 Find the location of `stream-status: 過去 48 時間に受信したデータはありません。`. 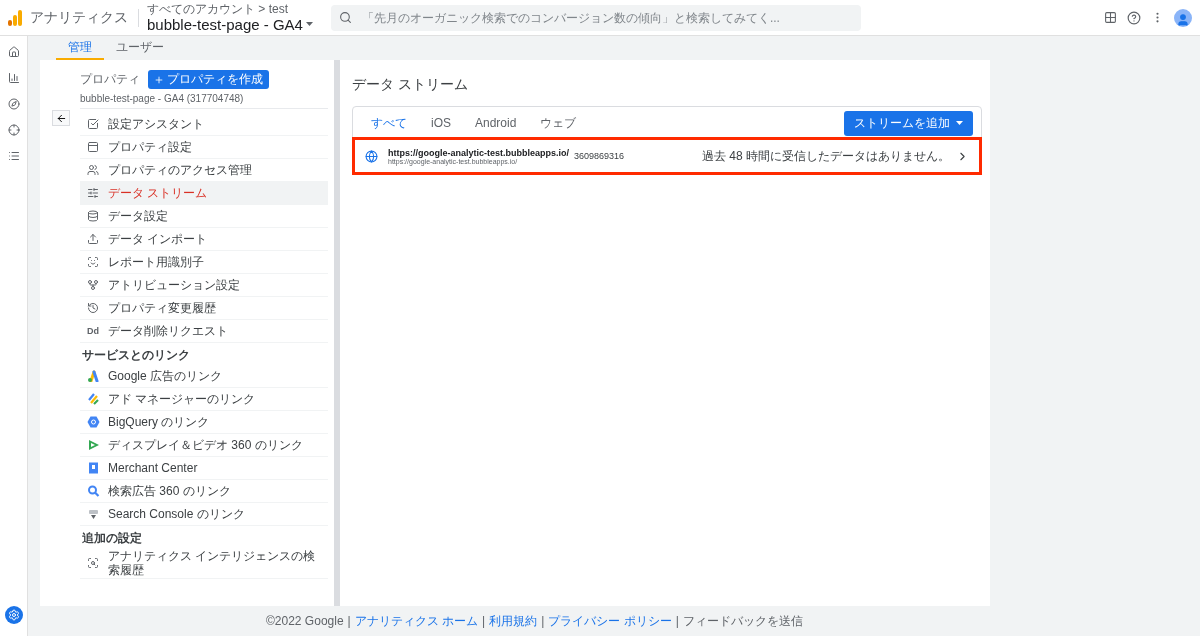

stream-status: 過去 48 時間に受信したデータはありません。 is located at coordinates (826, 156).